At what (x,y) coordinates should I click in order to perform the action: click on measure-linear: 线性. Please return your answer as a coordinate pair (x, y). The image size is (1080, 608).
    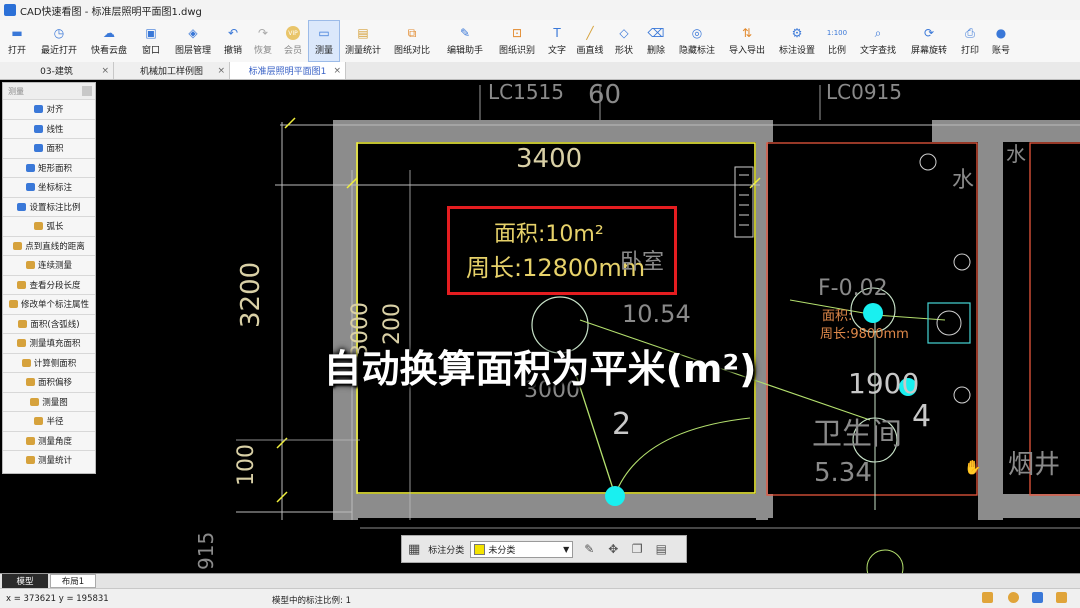
    Looking at the image, I should click on (49, 128).